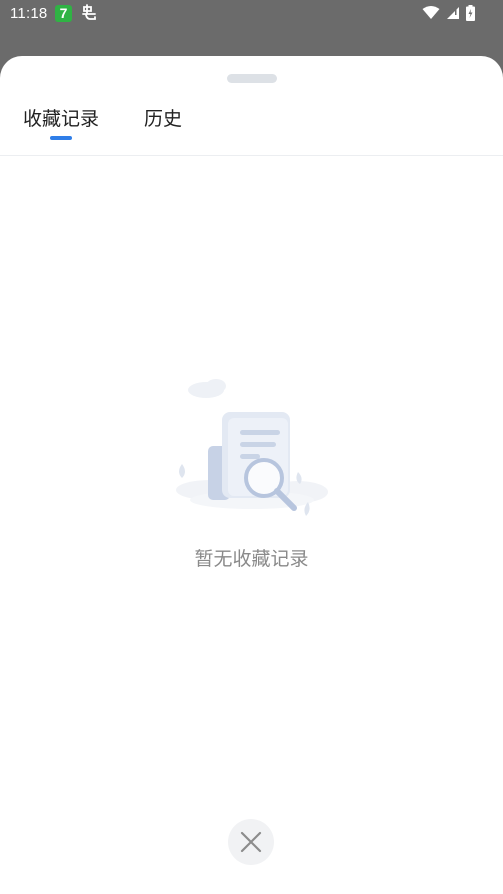 Image resolution: width=503 pixels, height=894 pixels. What do you see at coordinates (63, 13) in the screenshot?
I see `status-badge: 7` at bounding box center [63, 13].